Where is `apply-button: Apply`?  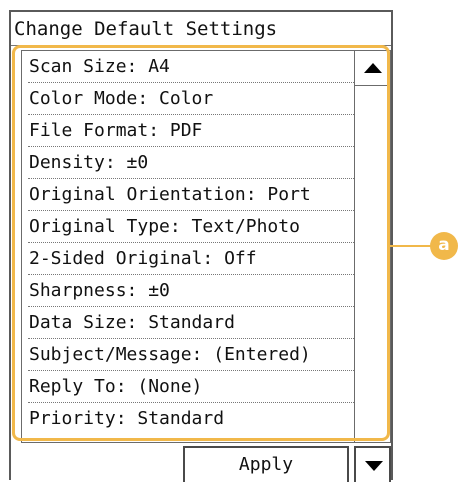
apply-button: Apply is located at coordinates (266, 464).